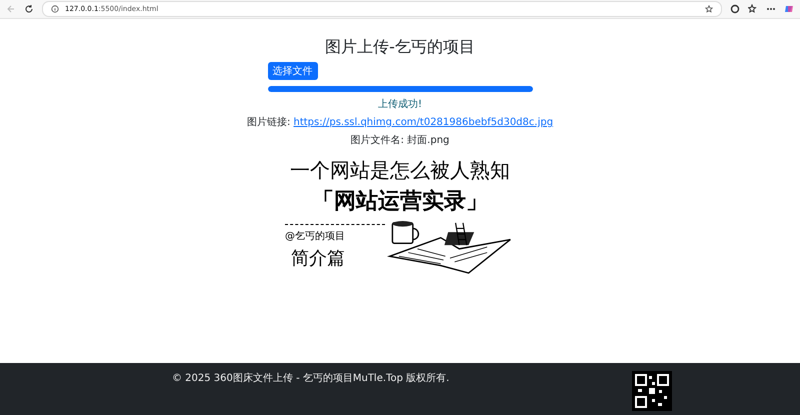 This screenshot has width=800, height=415. I want to click on image-link: https://ps.ssl.qhimg.com/t0281986bebf5d30d8c.jpg, so click(424, 122).